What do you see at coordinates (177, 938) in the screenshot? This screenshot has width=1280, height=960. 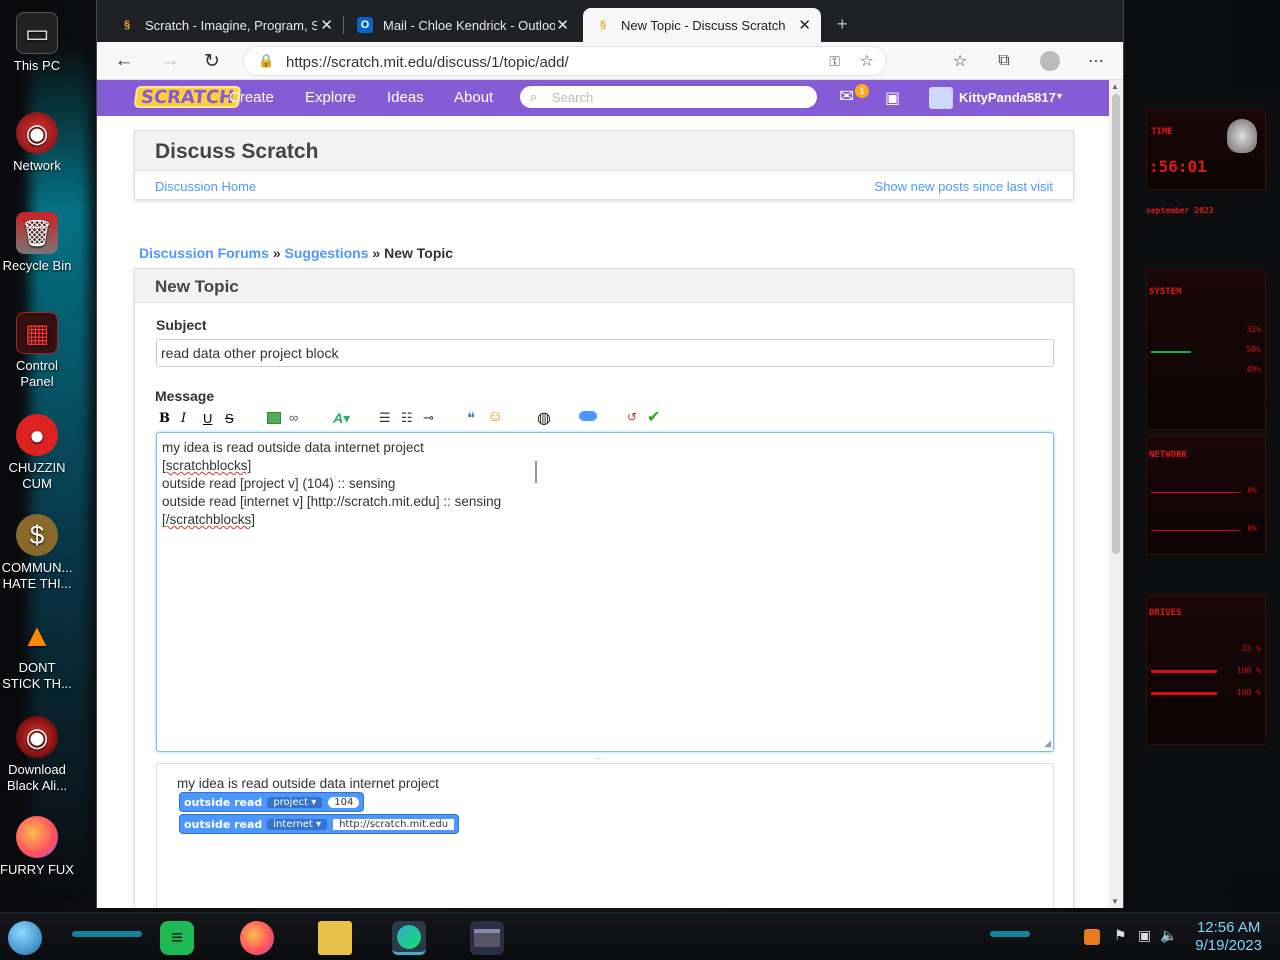 I see `spotify-icon: ≡` at bounding box center [177, 938].